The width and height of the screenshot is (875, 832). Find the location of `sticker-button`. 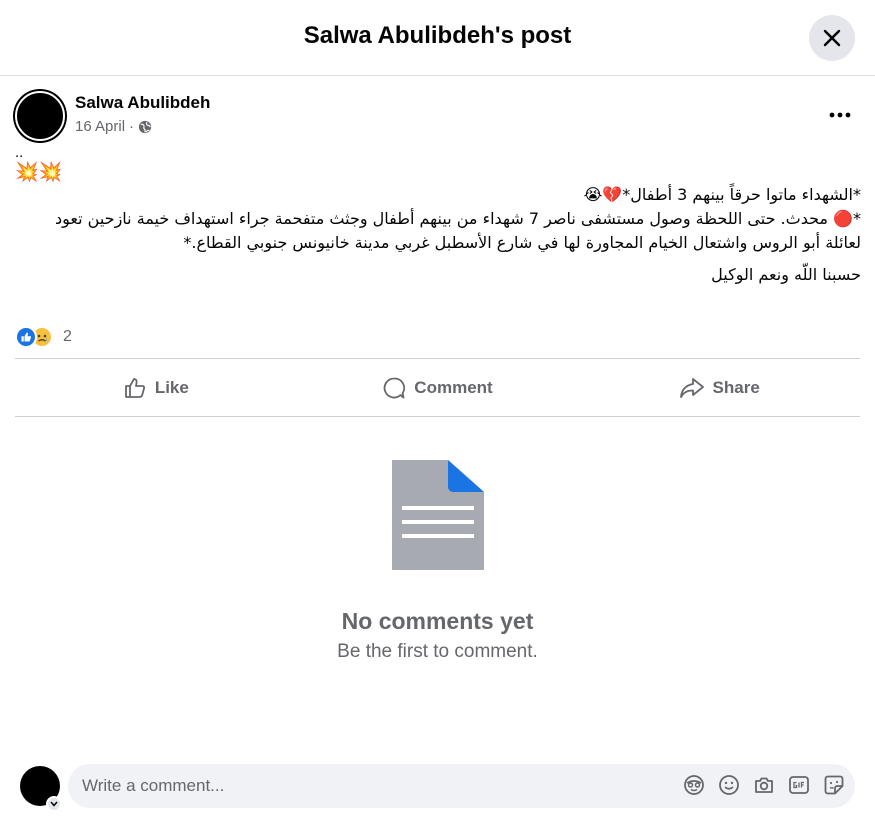

sticker-button is located at coordinates (834, 785).